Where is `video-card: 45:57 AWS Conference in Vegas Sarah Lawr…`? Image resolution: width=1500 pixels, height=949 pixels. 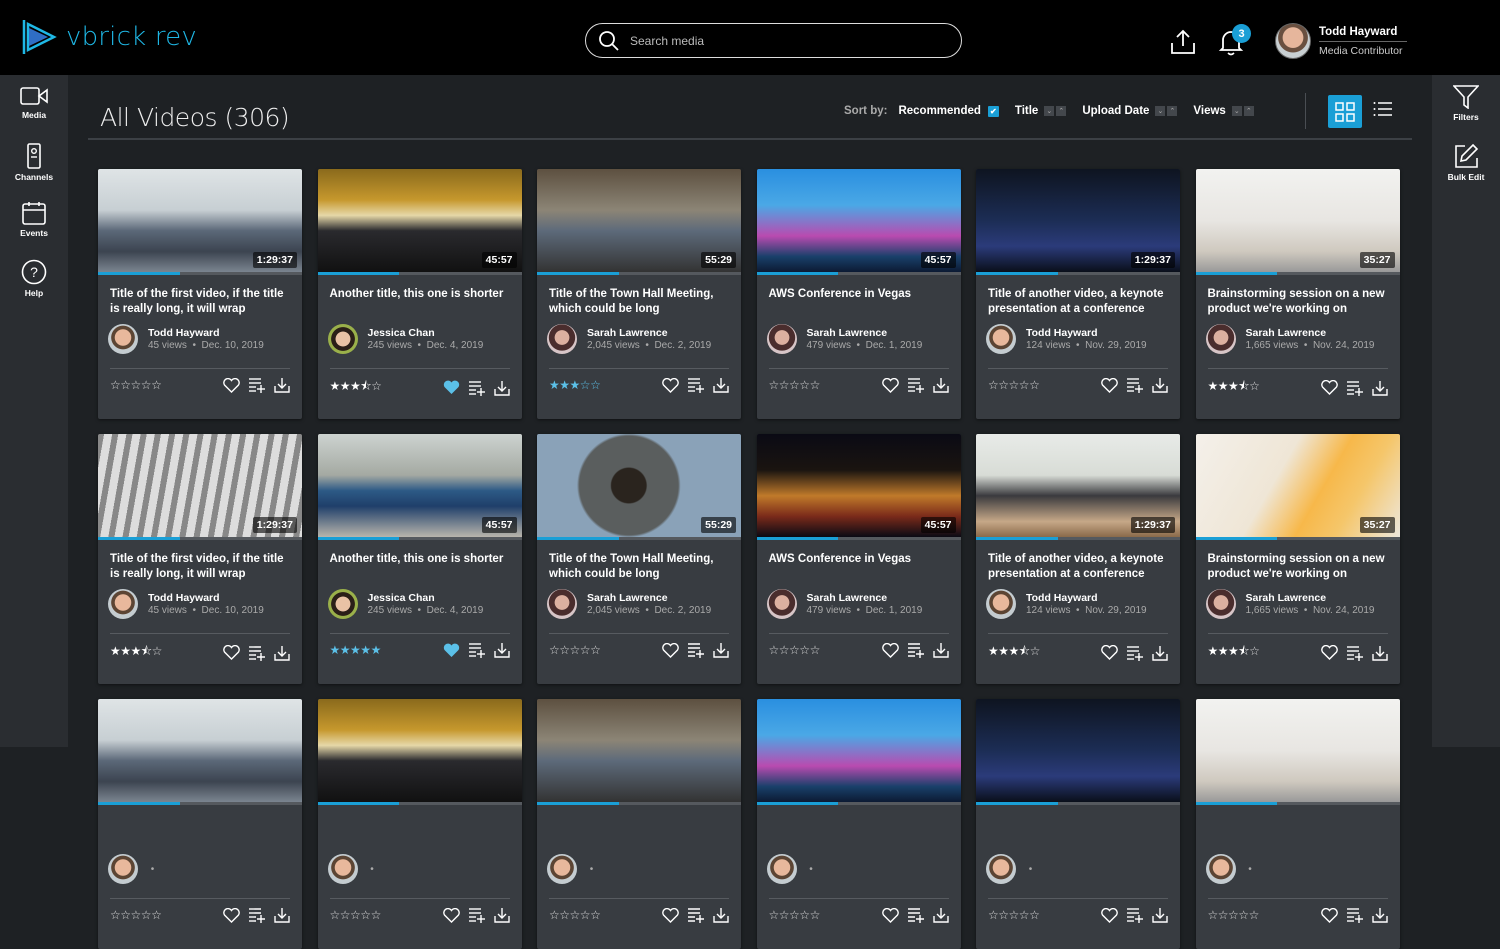 video-card: 45:57 AWS Conference in Vegas Sarah Lawr… is located at coordinates (858, 294).